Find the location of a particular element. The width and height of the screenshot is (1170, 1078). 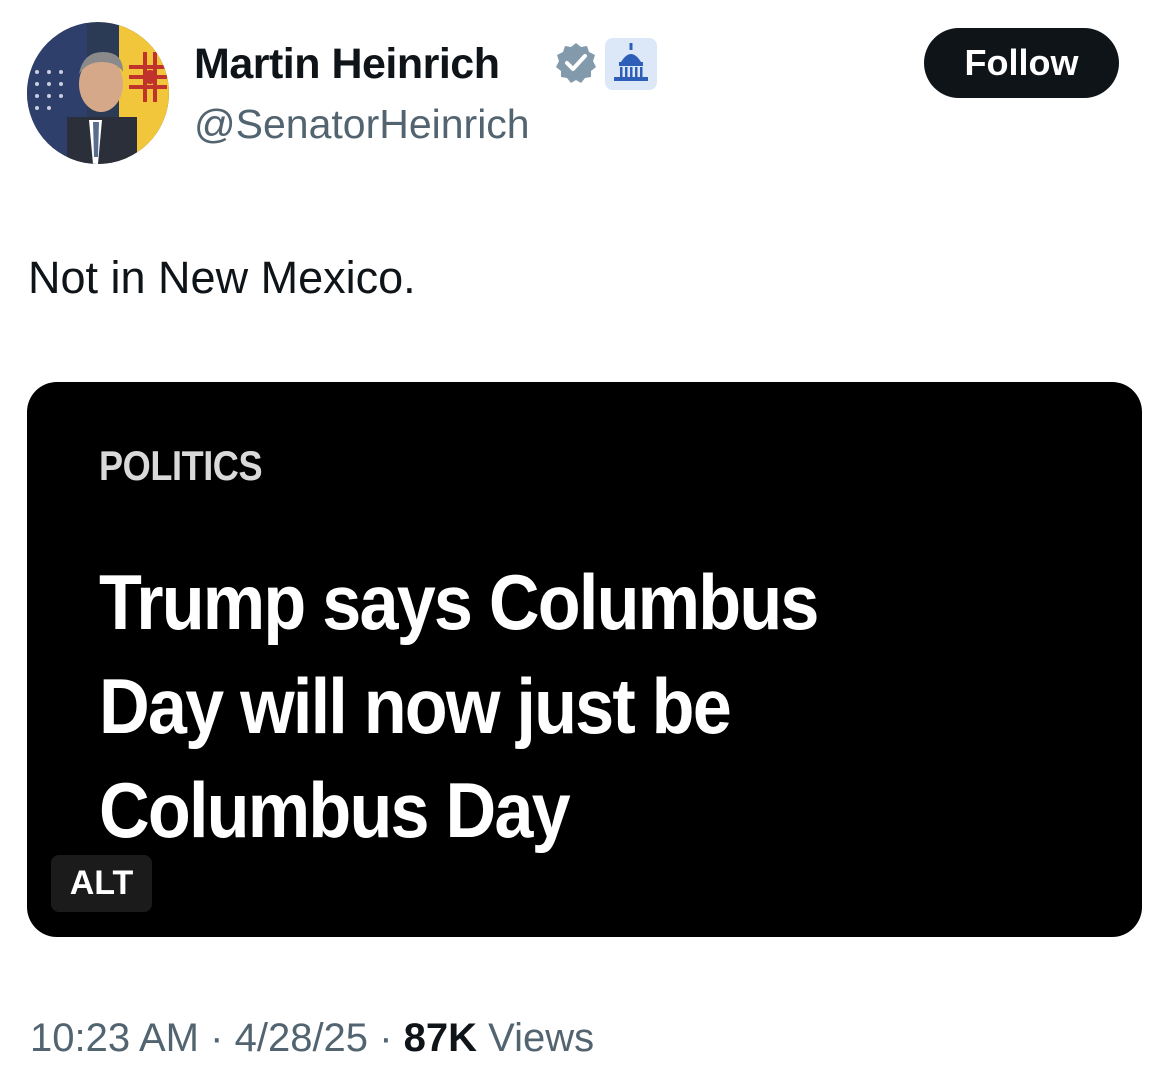

views-count: 87K is located at coordinates (440, 1038).